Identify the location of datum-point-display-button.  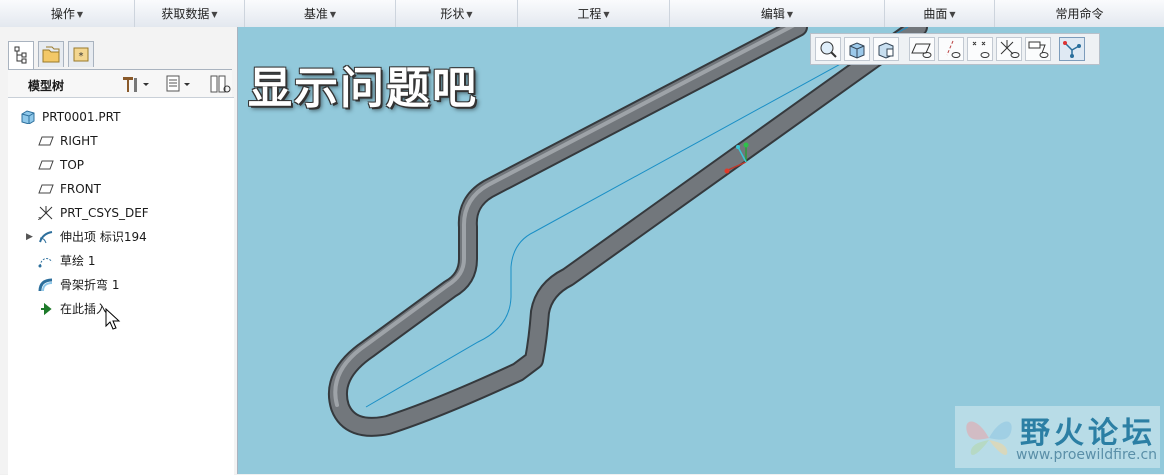
(980, 49).